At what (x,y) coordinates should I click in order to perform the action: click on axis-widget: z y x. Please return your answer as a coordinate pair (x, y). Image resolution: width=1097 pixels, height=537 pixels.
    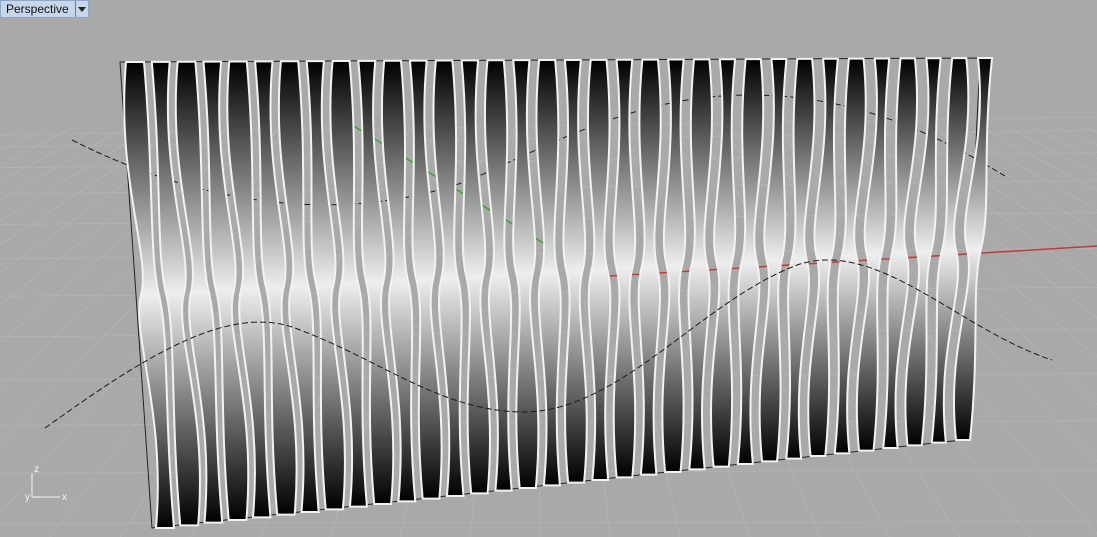
    Looking at the image, I should click on (46, 483).